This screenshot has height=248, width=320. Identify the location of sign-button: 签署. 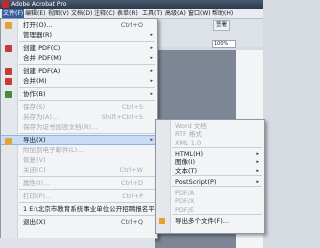
(222, 25).